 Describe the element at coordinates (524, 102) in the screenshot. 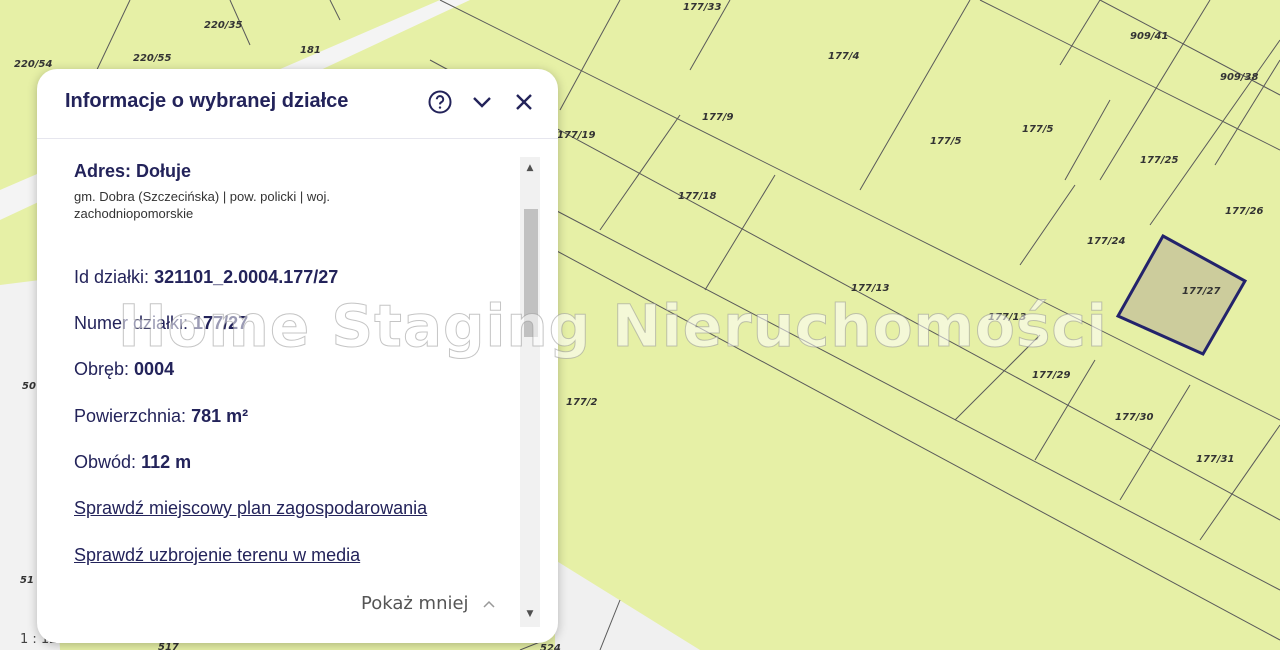

I see `close-icon` at that location.